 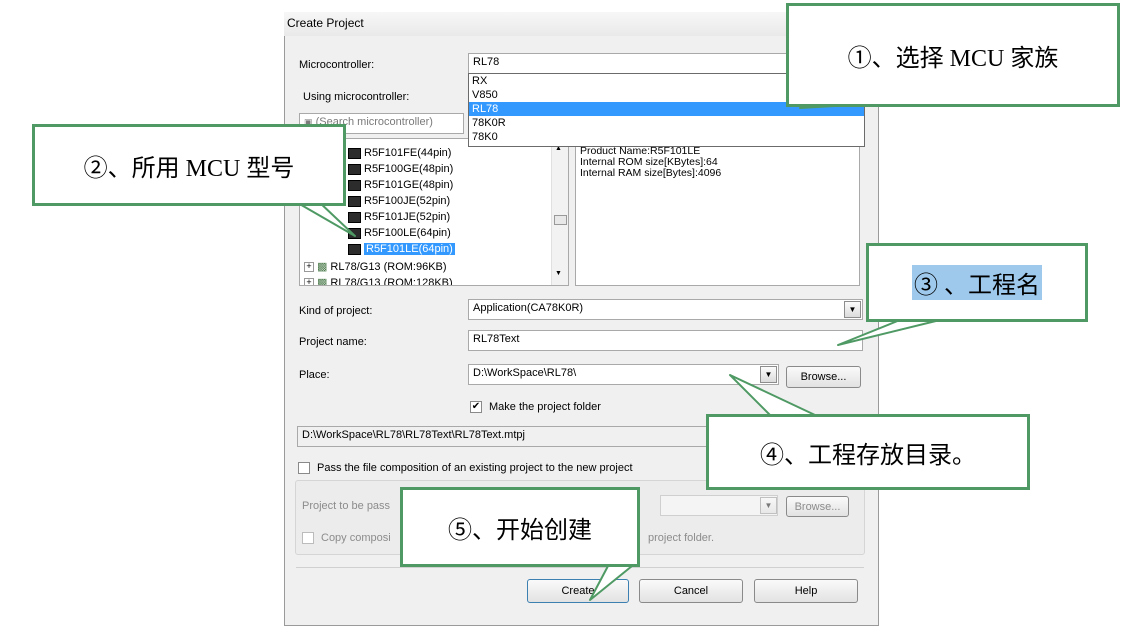 What do you see at coordinates (520, 527) in the screenshot?
I see `callout-start-create: ⑤、开始创建` at bounding box center [520, 527].